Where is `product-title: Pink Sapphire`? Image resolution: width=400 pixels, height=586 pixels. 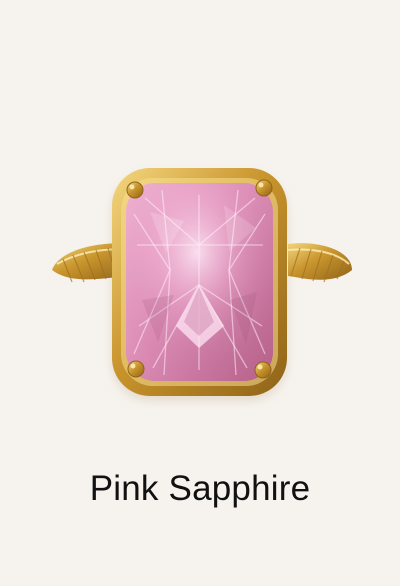
product-title: Pink Sapphire is located at coordinates (200, 489).